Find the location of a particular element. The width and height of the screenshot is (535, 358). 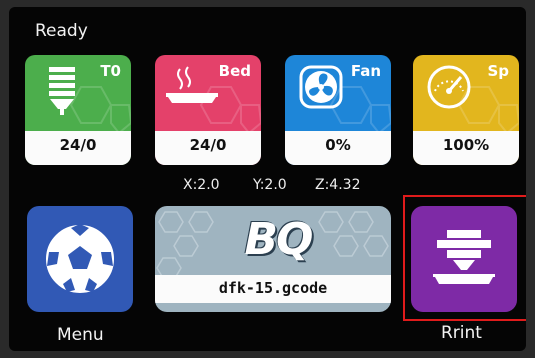

tile-label: Sp is located at coordinates (498, 71).